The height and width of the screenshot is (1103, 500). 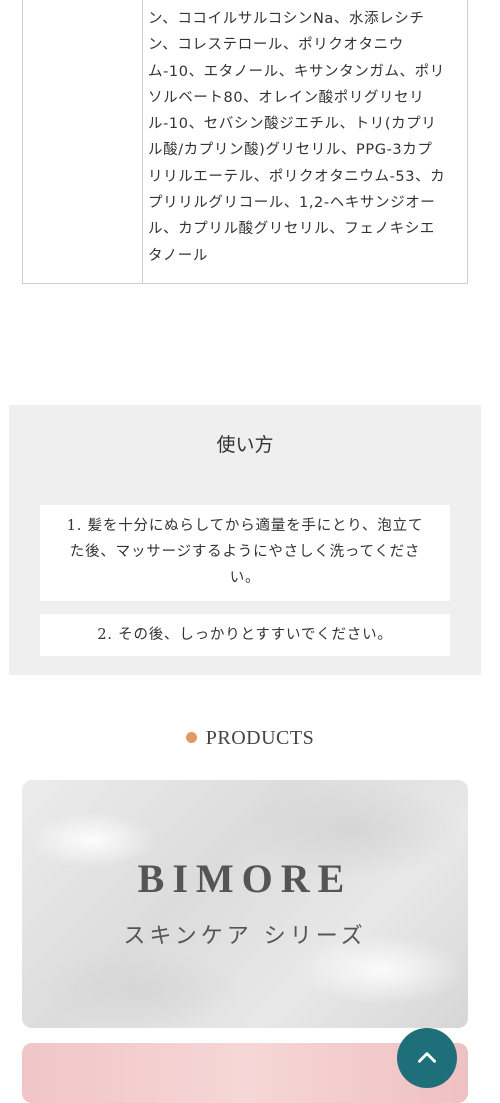 I want to click on usage-step-1-line: 1. 髪を十分にぬらしてから適量を手にとり、泡立て, so click(x=245, y=526).